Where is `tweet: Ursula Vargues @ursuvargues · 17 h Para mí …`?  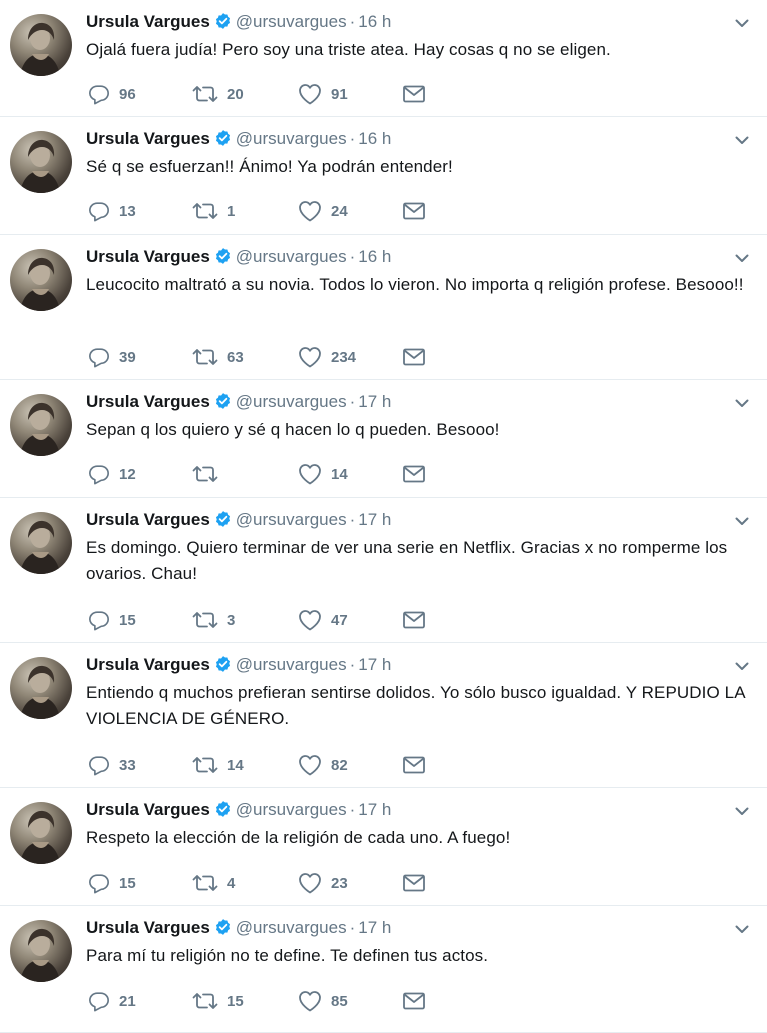 tweet: Ursula Vargues @ursuvargues · 17 h Para mí … is located at coordinates (383, 969).